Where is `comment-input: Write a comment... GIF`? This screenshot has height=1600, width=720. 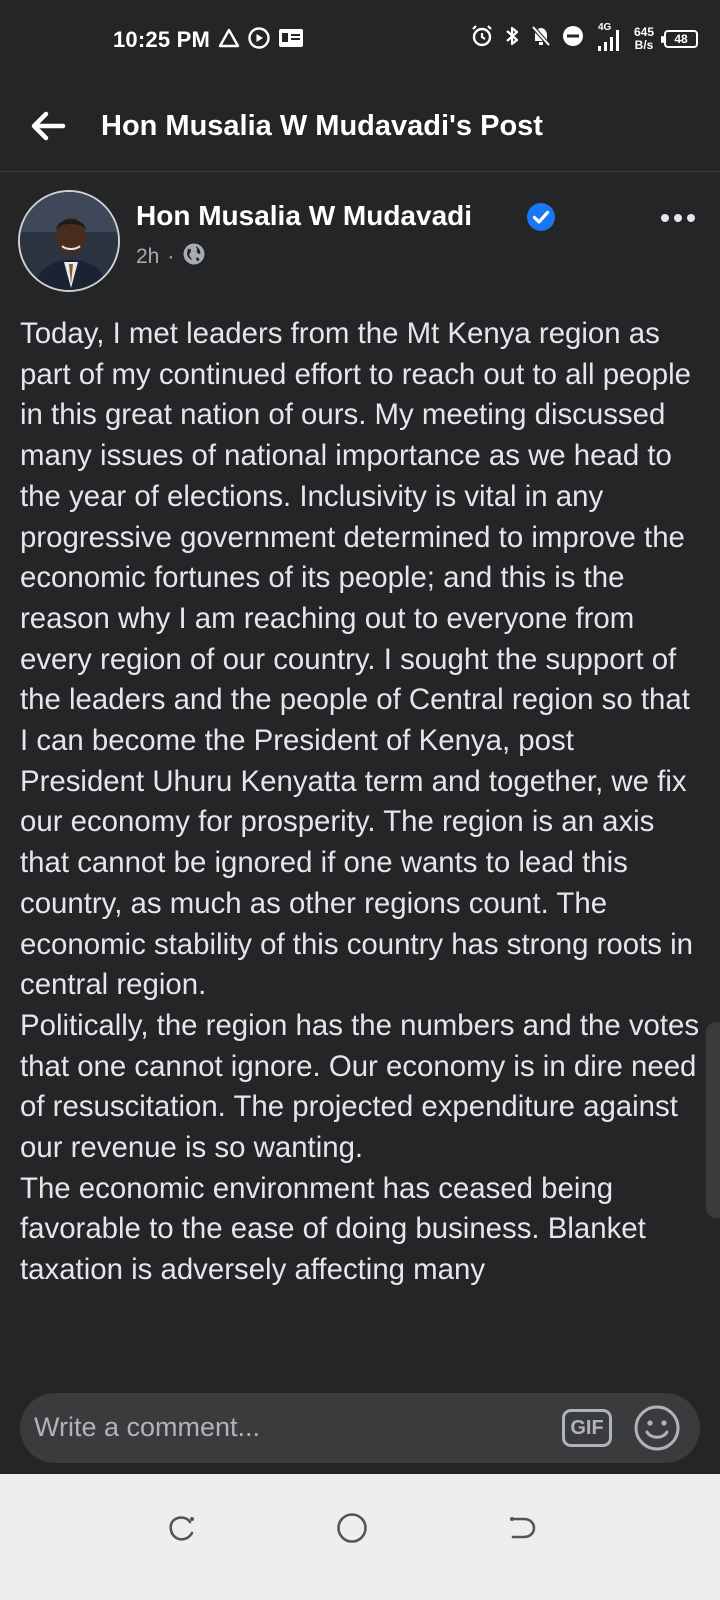
comment-input: Write a comment... GIF is located at coordinates (360, 1428).